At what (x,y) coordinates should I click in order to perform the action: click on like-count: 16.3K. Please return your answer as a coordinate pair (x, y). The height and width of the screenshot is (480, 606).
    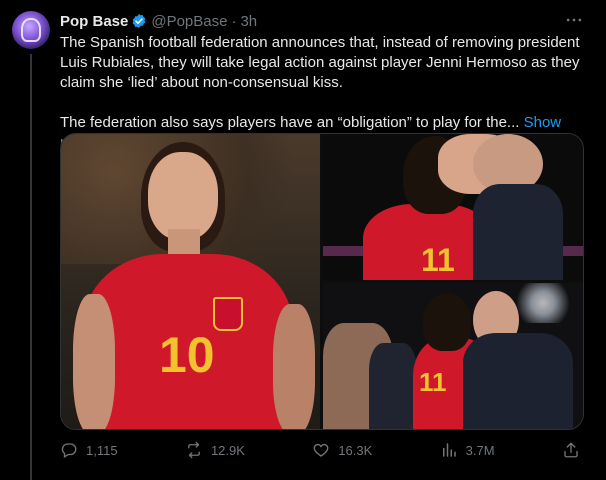
    Looking at the image, I should click on (355, 450).